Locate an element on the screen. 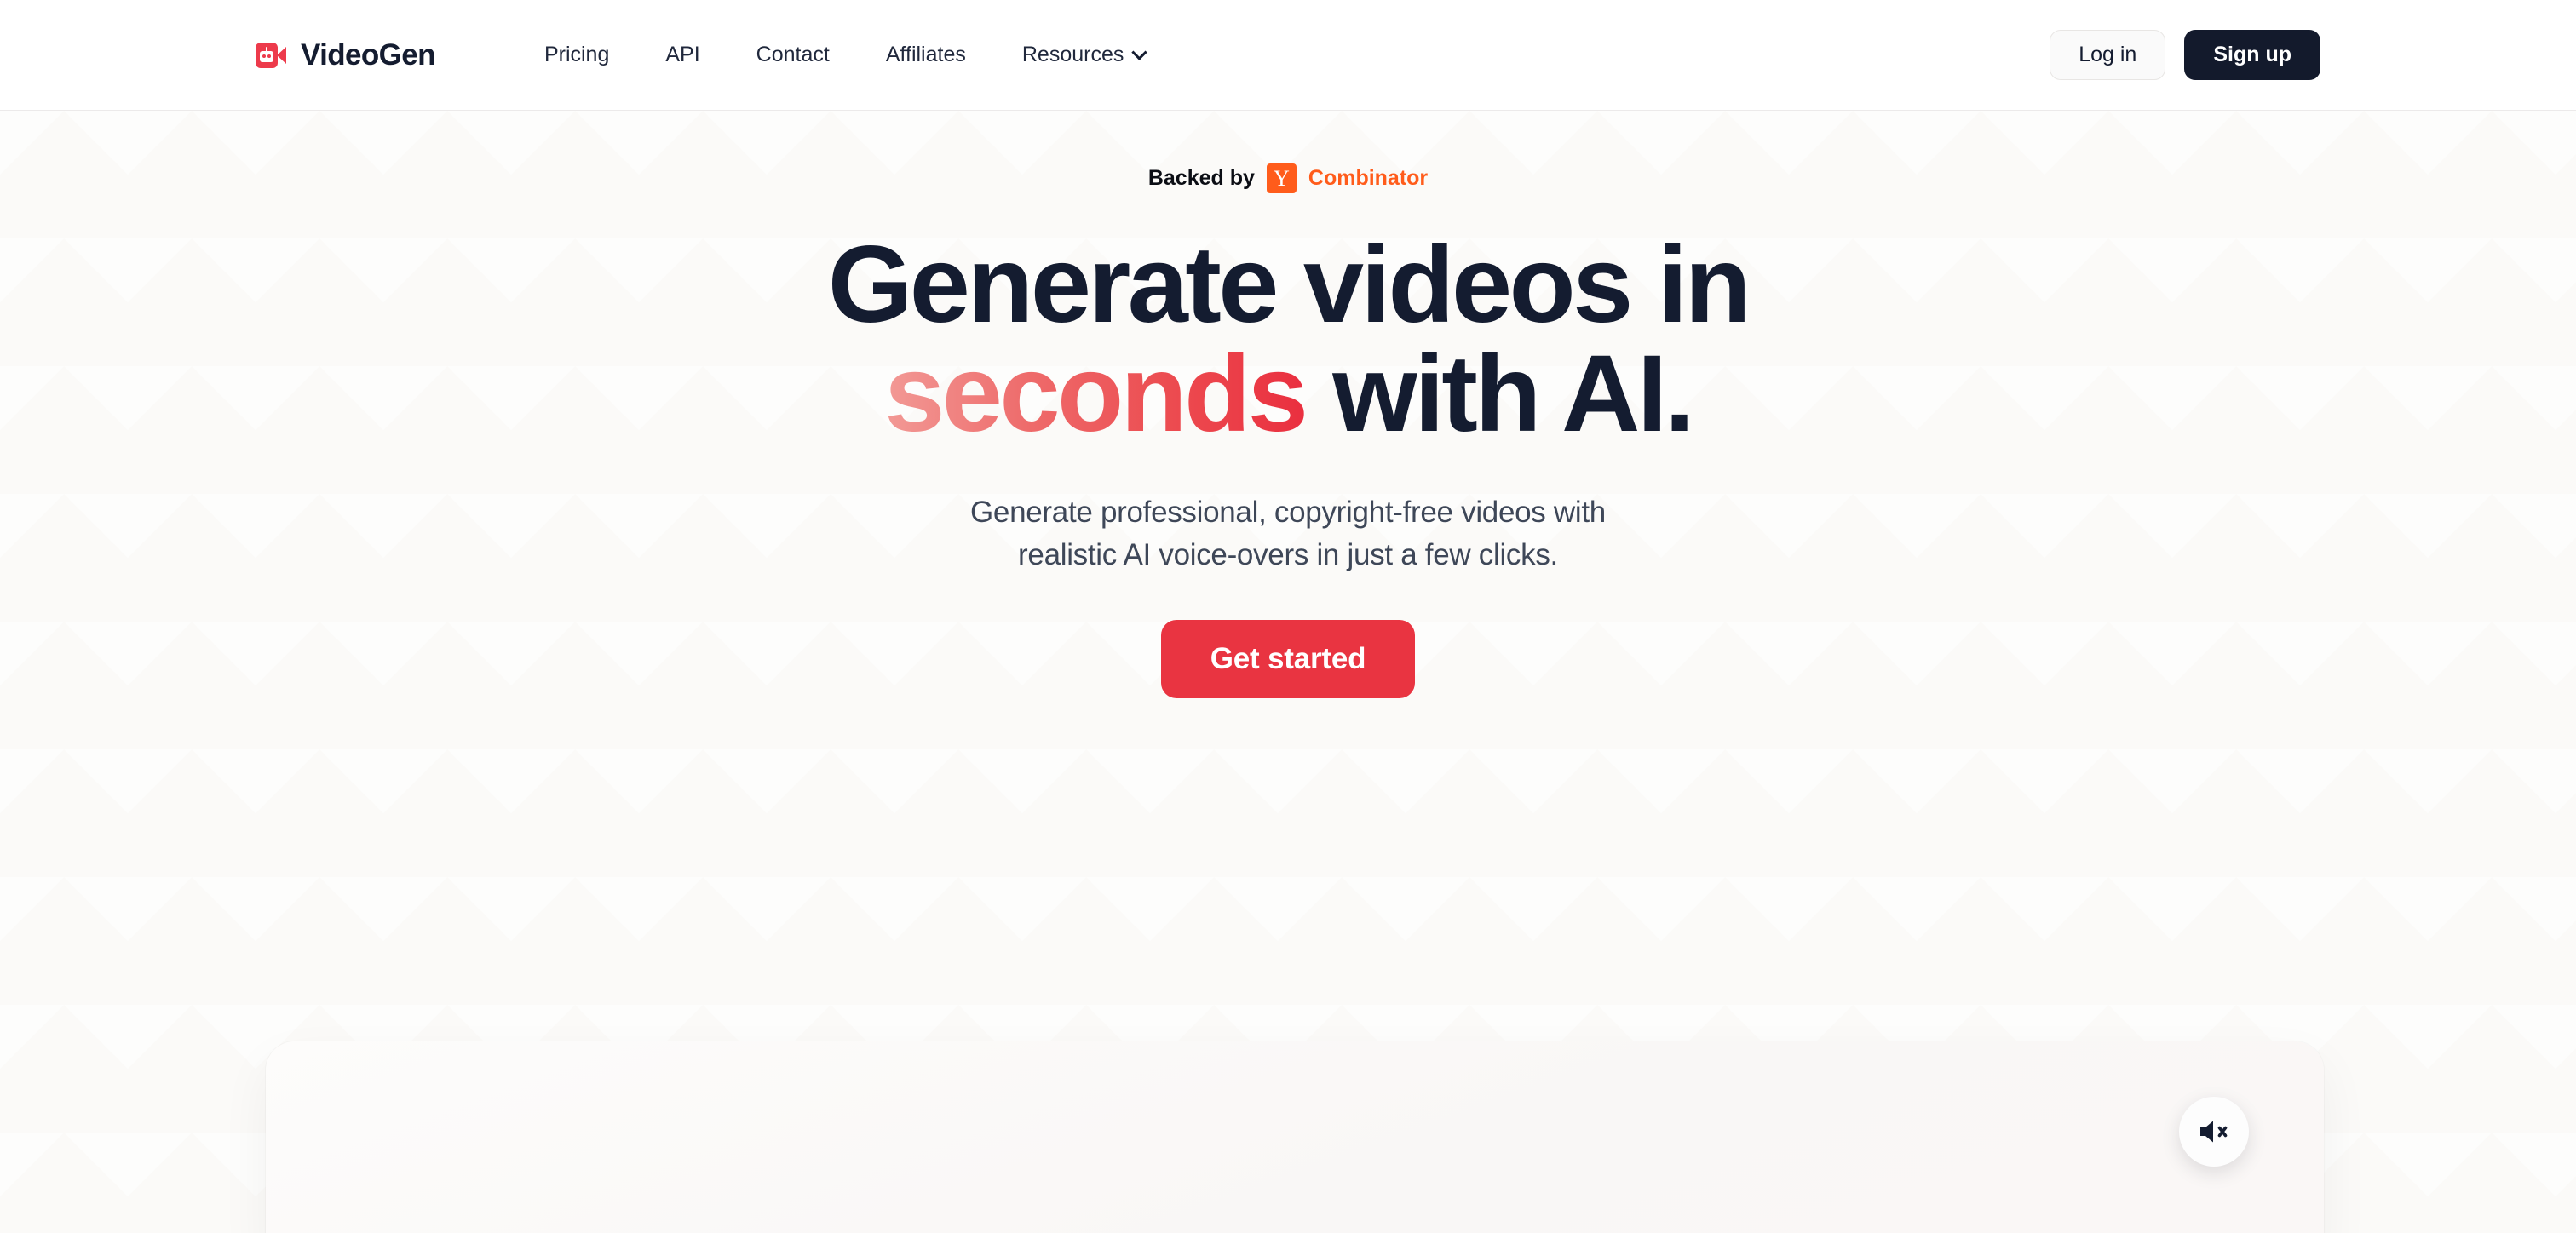 Image resolution: width=2576 pixels, height=1233 pixels. nav-item-label: Affiliates is located at coordinates (926, 54).